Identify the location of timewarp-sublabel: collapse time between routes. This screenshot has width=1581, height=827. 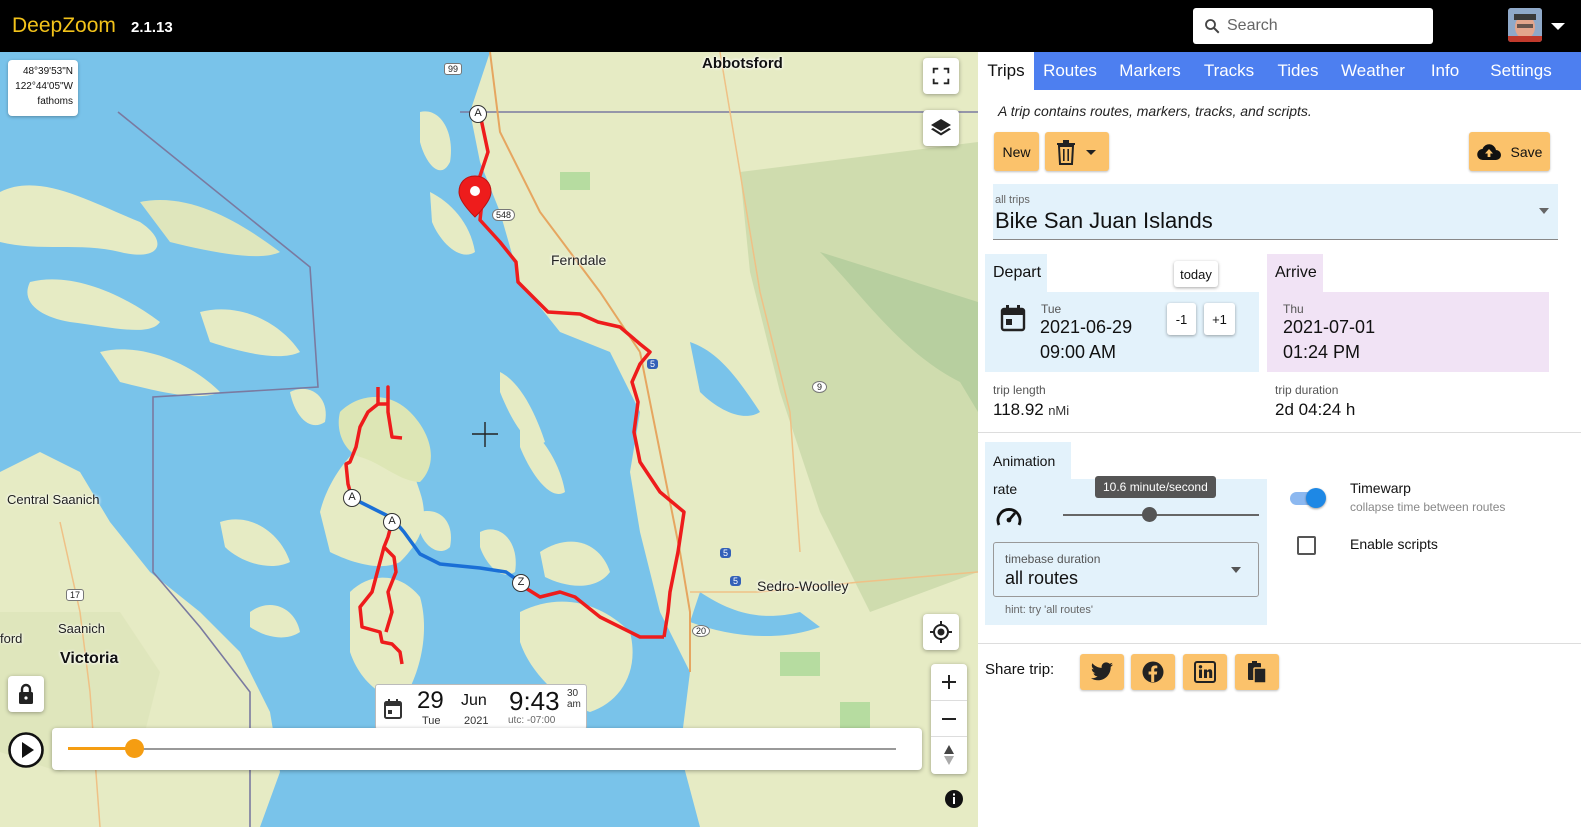
(1428, 507).